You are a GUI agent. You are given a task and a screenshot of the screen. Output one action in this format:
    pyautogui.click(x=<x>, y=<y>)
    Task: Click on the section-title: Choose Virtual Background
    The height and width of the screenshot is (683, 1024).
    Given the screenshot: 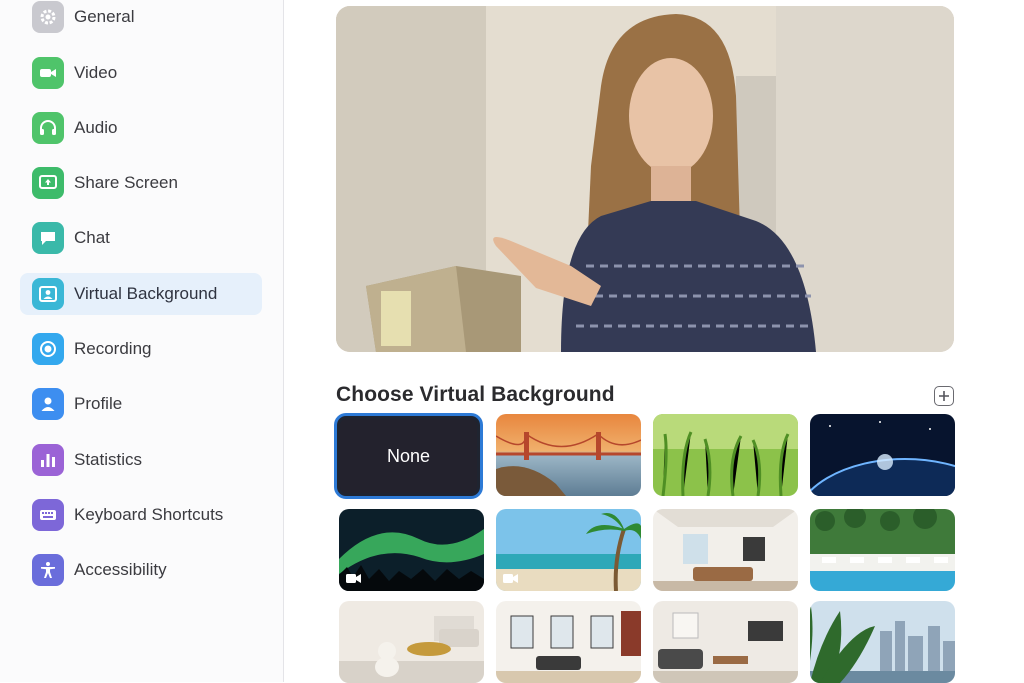 What is the action you would take?
    pyautogui.click(x=475, y=394)
    